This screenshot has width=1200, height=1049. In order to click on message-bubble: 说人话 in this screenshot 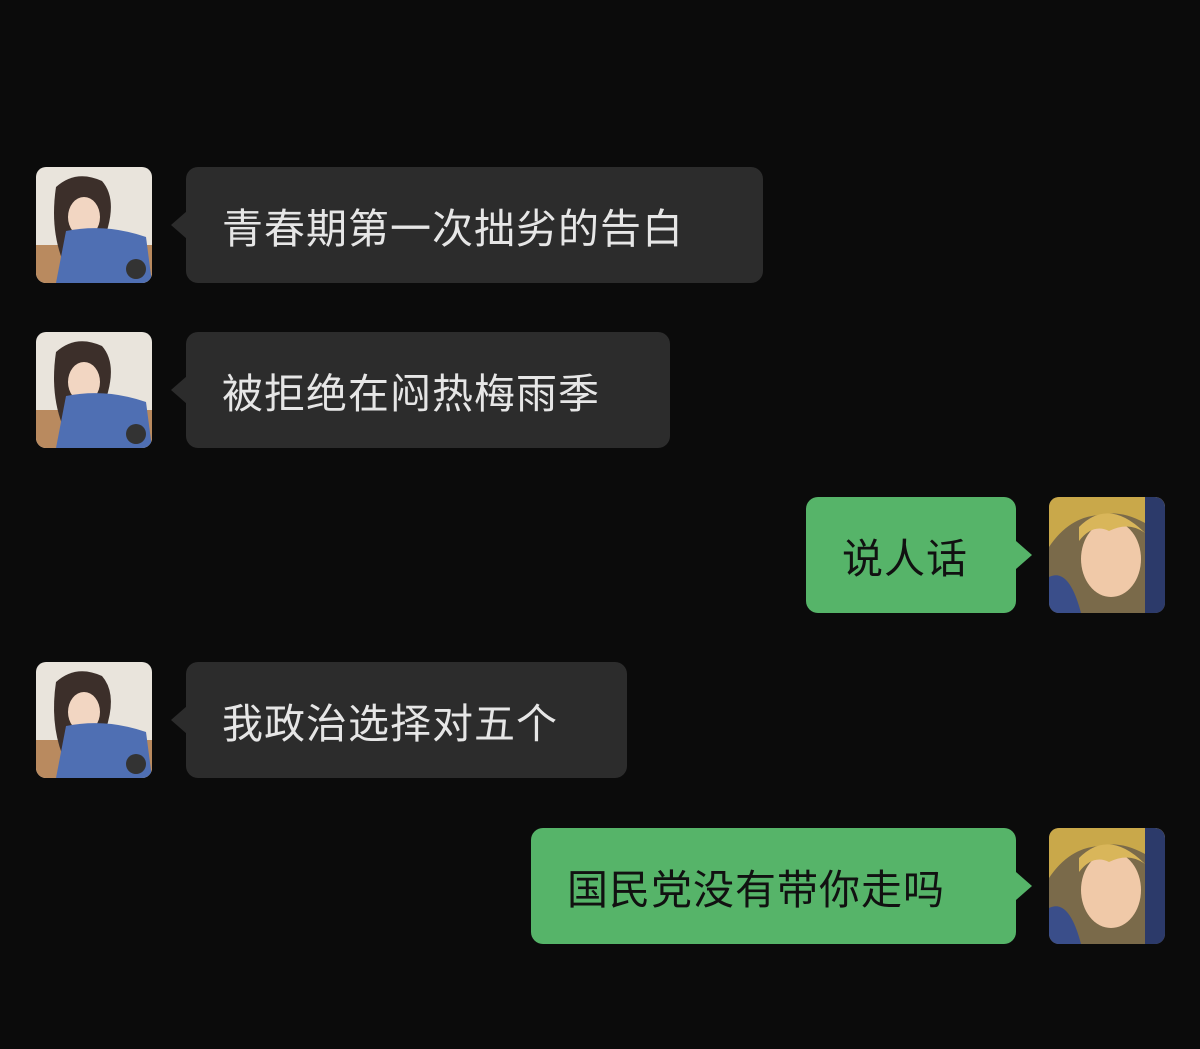, I will do `click(911, 555)`.